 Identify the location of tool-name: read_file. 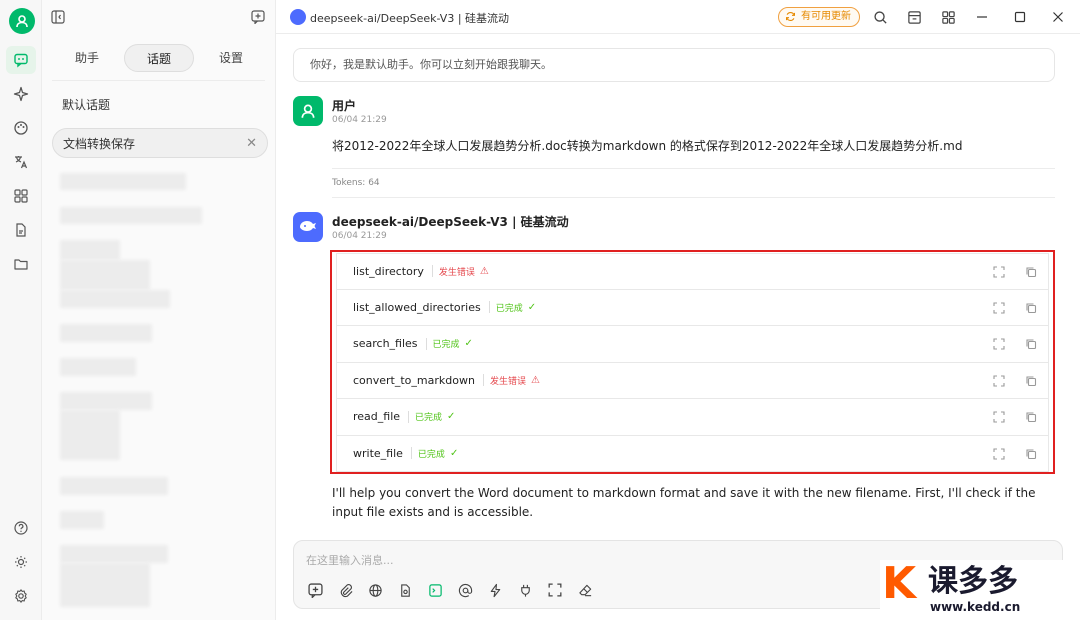
(377, 417).